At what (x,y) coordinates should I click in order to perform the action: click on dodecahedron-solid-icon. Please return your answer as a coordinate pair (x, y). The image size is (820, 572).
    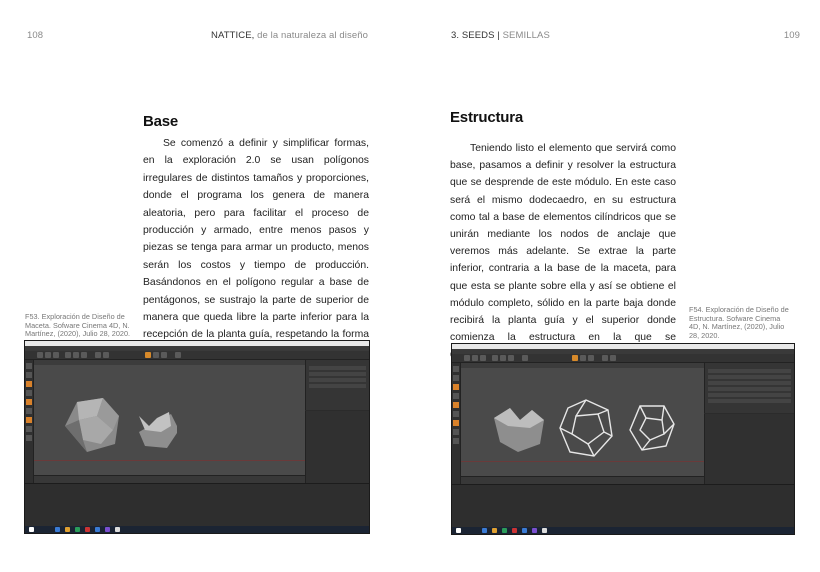
    Looking at the image, I should click on (121, 425).